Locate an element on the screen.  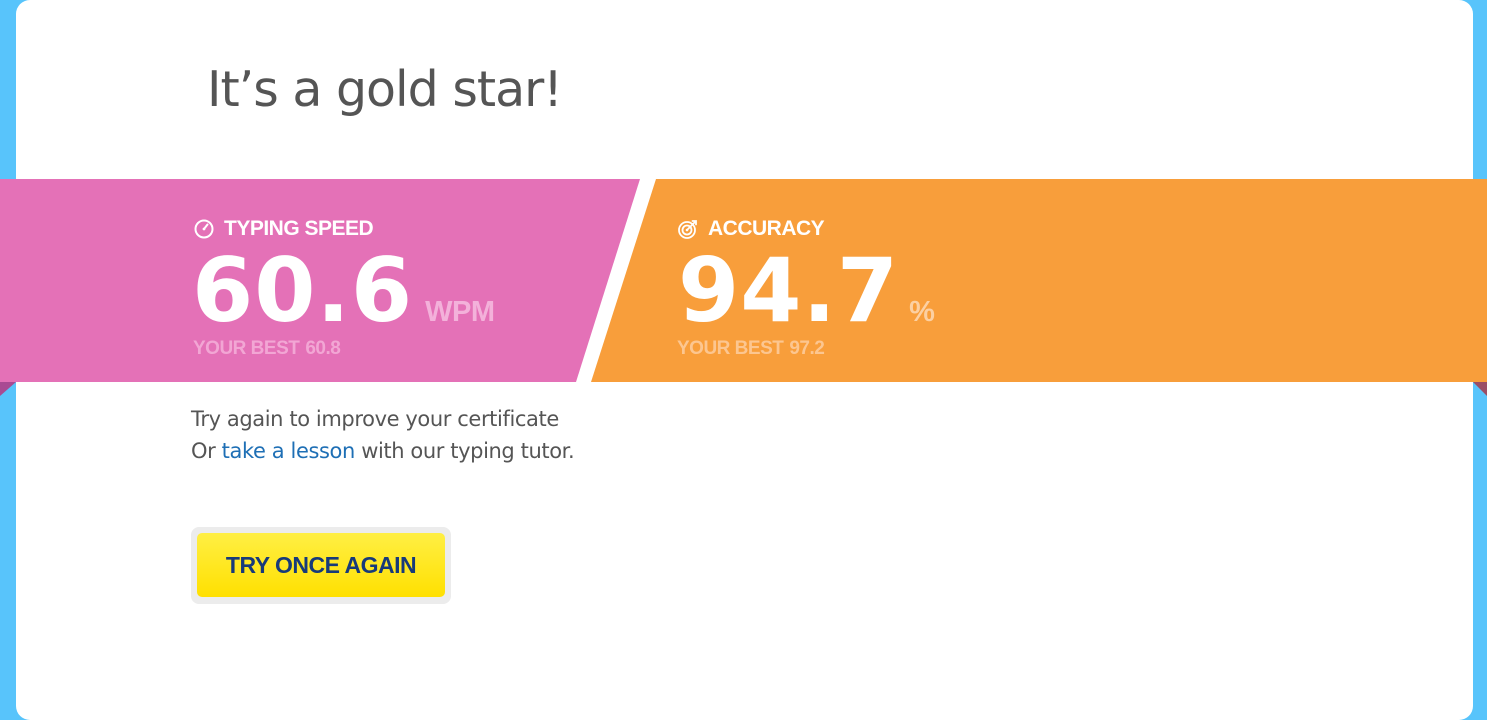
lesson-text-prefix: Or is located at coordinates (203, 451).